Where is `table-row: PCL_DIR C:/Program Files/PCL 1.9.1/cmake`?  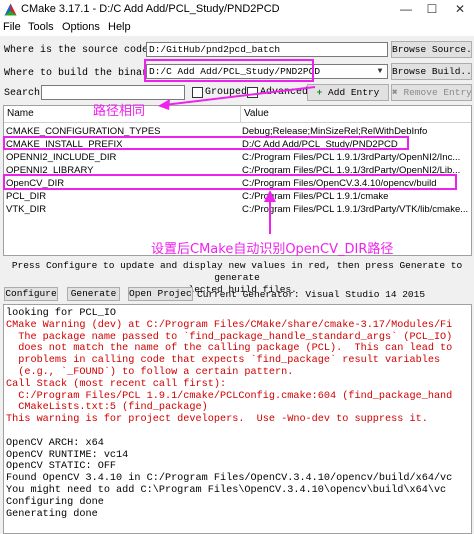 table-row: PCL_DIR C:/Program Files/PCL 1.9.1/cmake is located at coordinates (237, 197).